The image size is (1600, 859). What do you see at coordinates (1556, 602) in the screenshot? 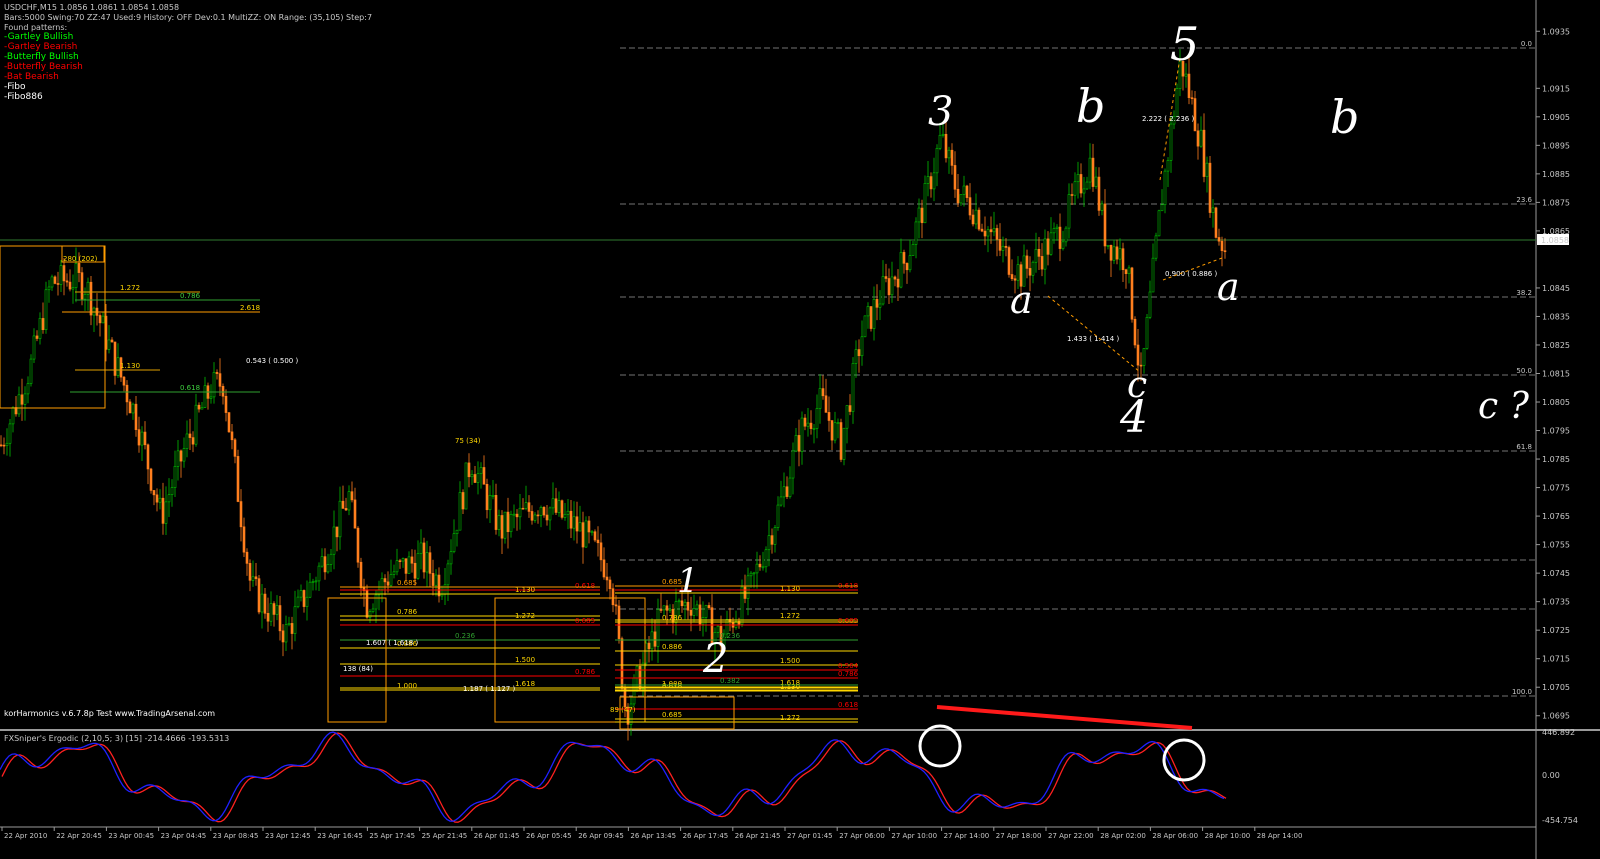
I see `price-label: 1.0735` at bounding box center [1556, 602].